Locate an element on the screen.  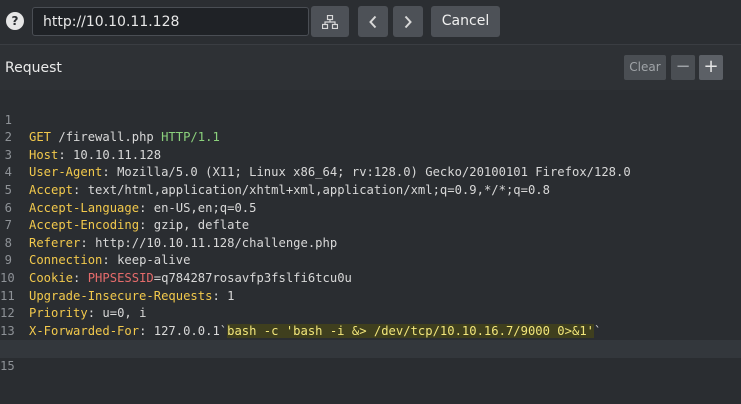
code-line: 14 is located at coordinates (370, 339).